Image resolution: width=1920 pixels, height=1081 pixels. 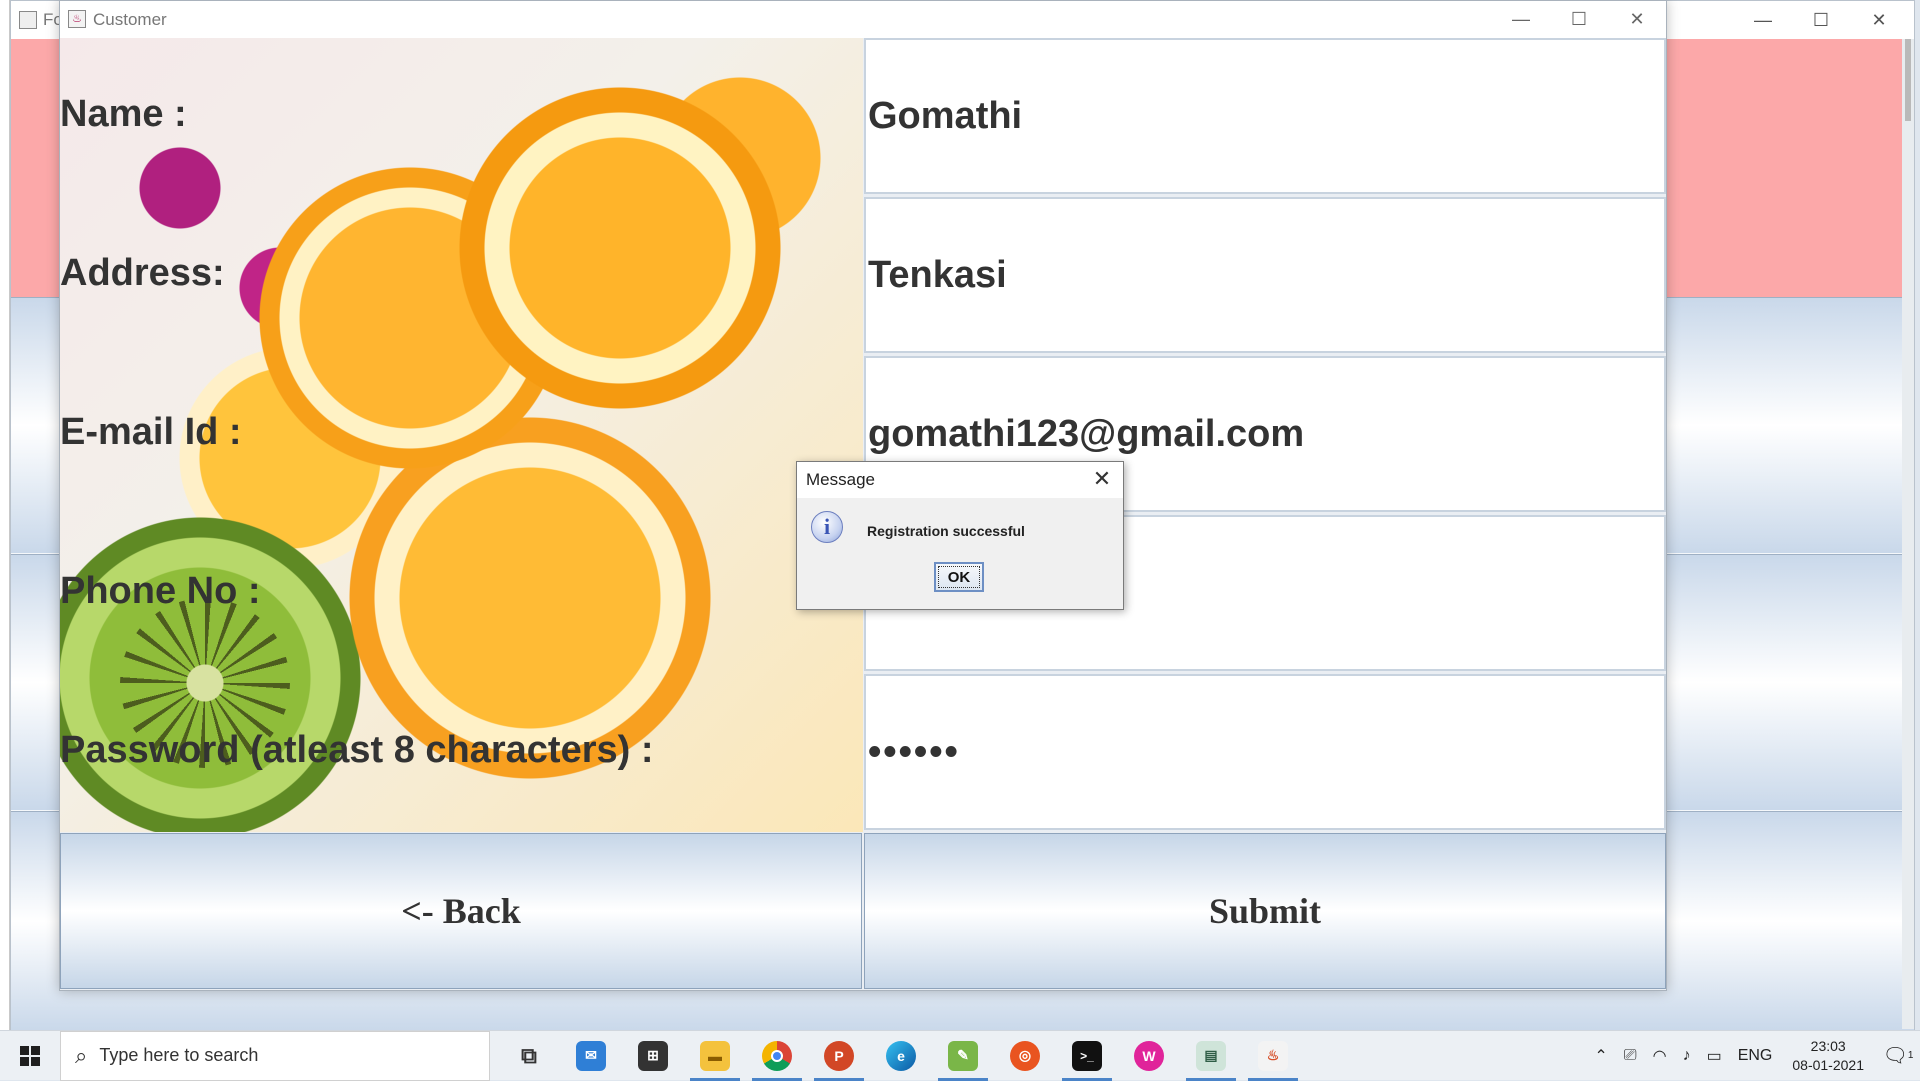 I want to click on submit-button: Submit, so click(x=1265, y=911).